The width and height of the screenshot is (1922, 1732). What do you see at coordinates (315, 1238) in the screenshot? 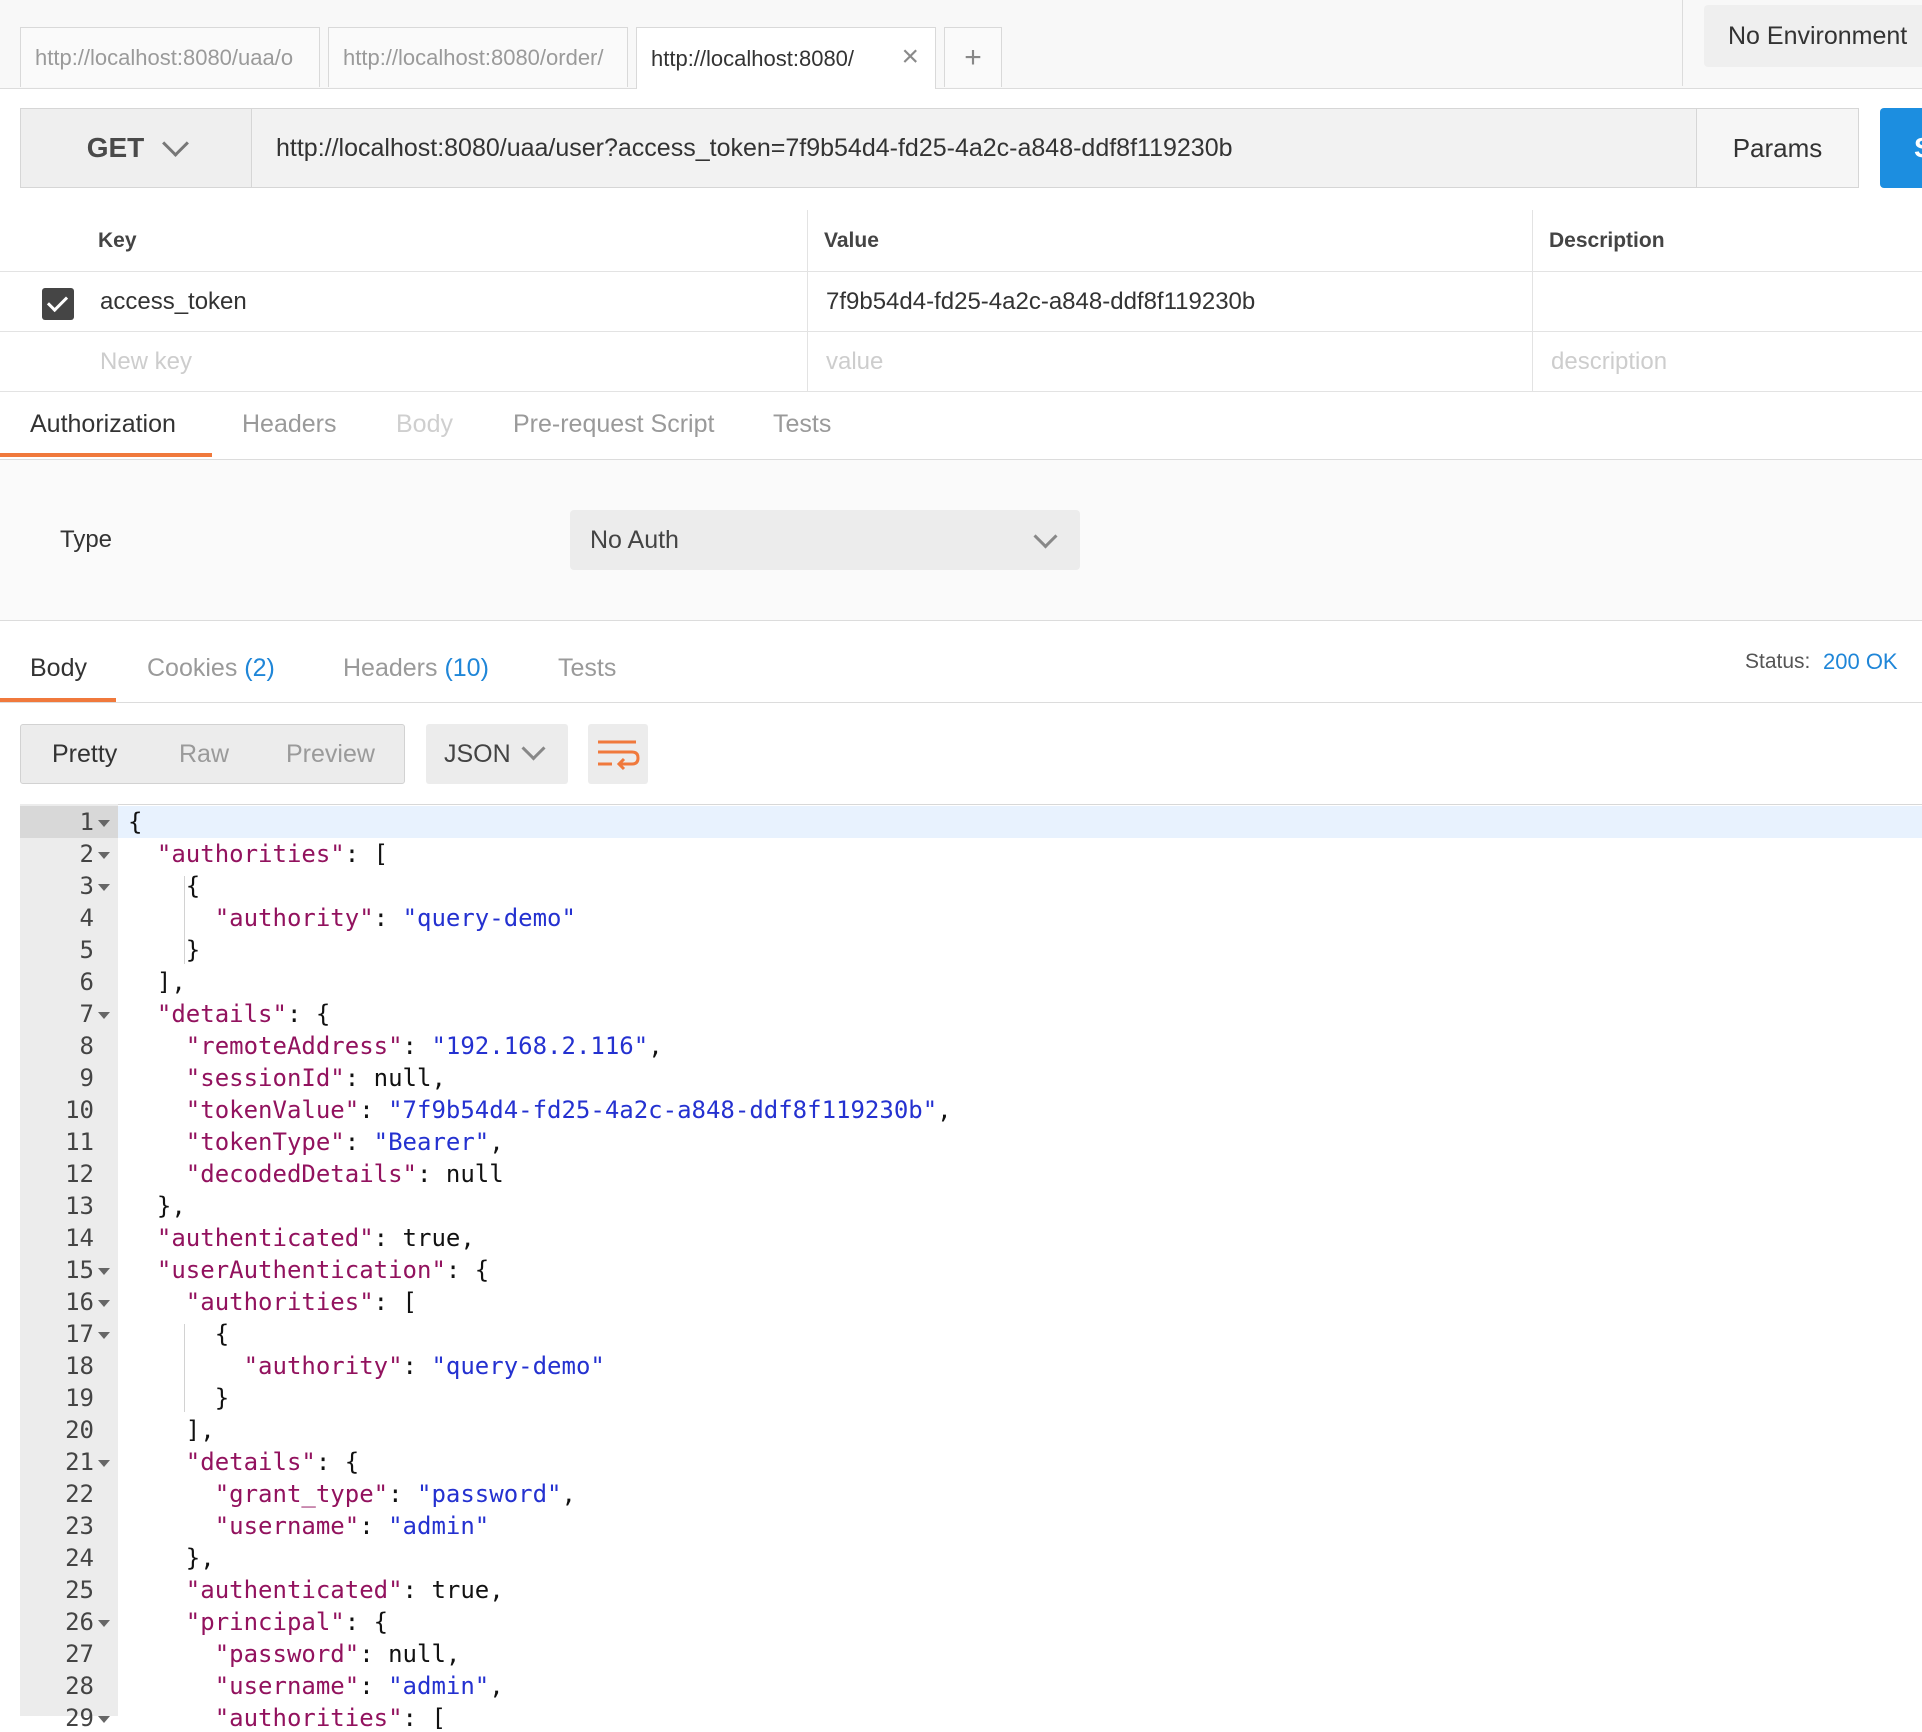
I see `code-line: "authenticated": true,` at bounding box center [315, 1238].